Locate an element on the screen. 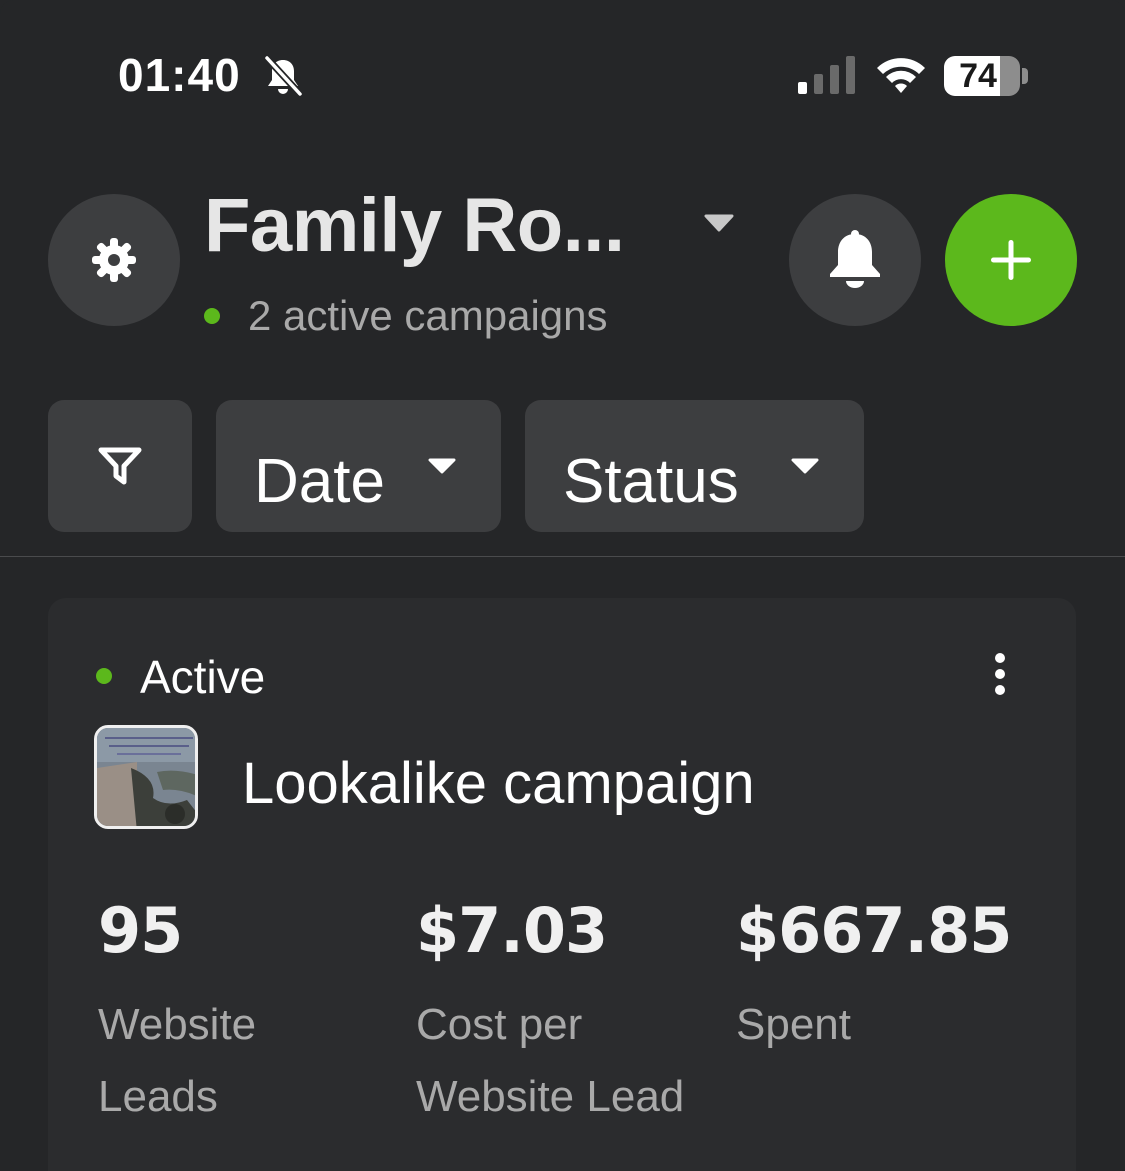 The height and width of the screenshot is (1171, 1125). campaign-status: Active is located at coordinates (203, 677).